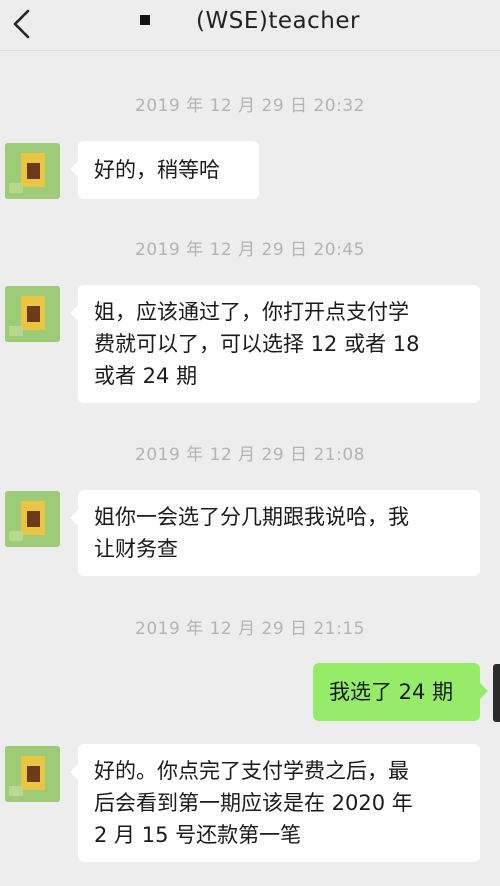 This screenshot has width=500, height=886. What do you see at coordinates (391, 692) in the screenshot?
I see `message-text: 我选了 24 期` at bounding box center [391, 692].